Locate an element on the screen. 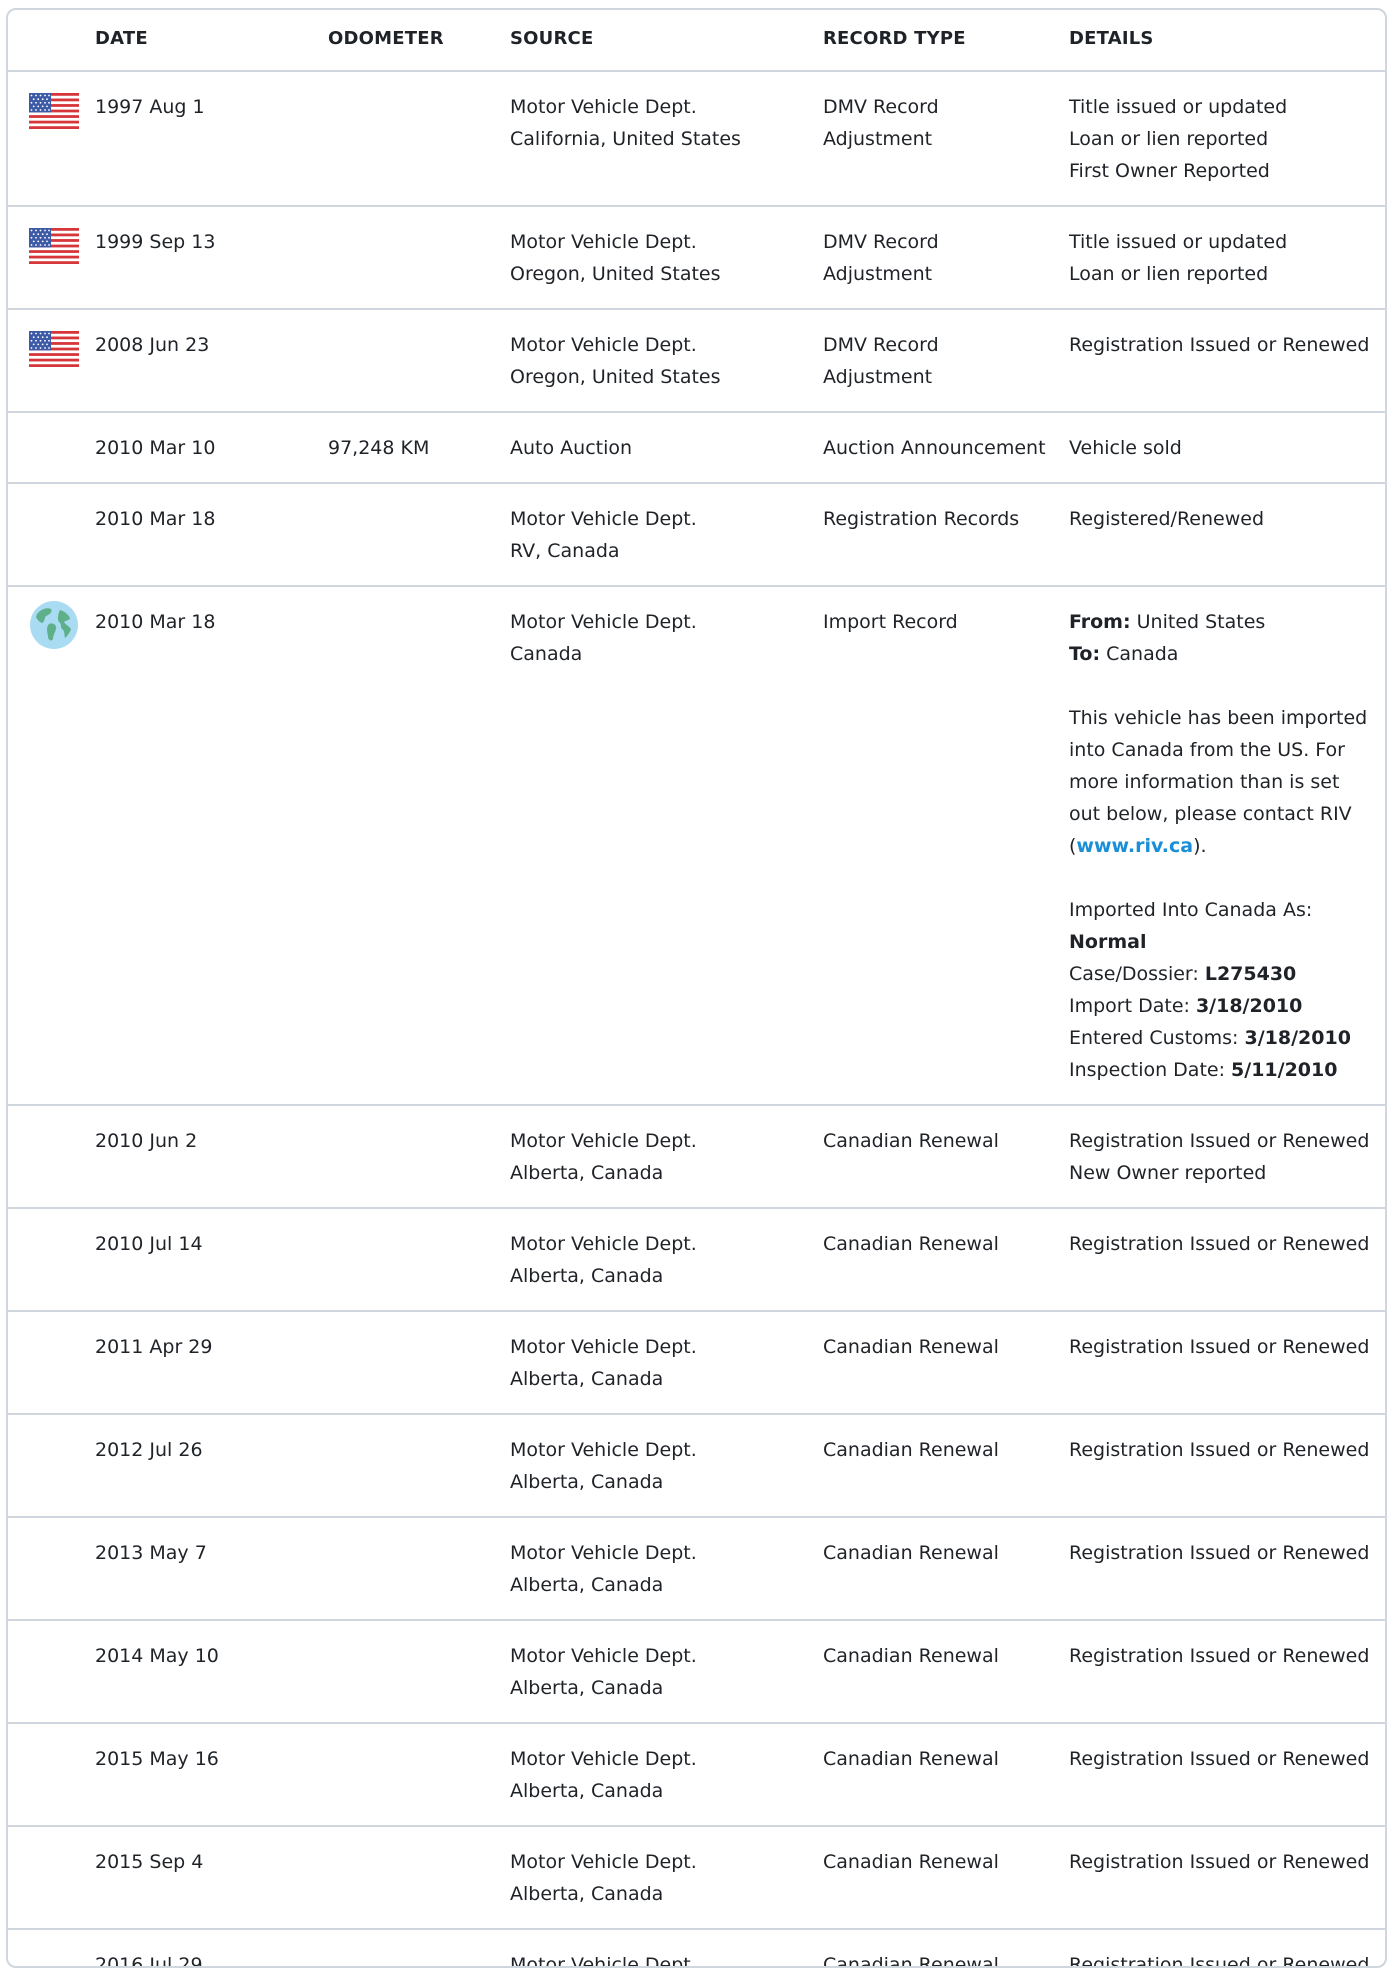  imported-as-label: Imported Into Canada As: is located at coordinates (1191, 910).